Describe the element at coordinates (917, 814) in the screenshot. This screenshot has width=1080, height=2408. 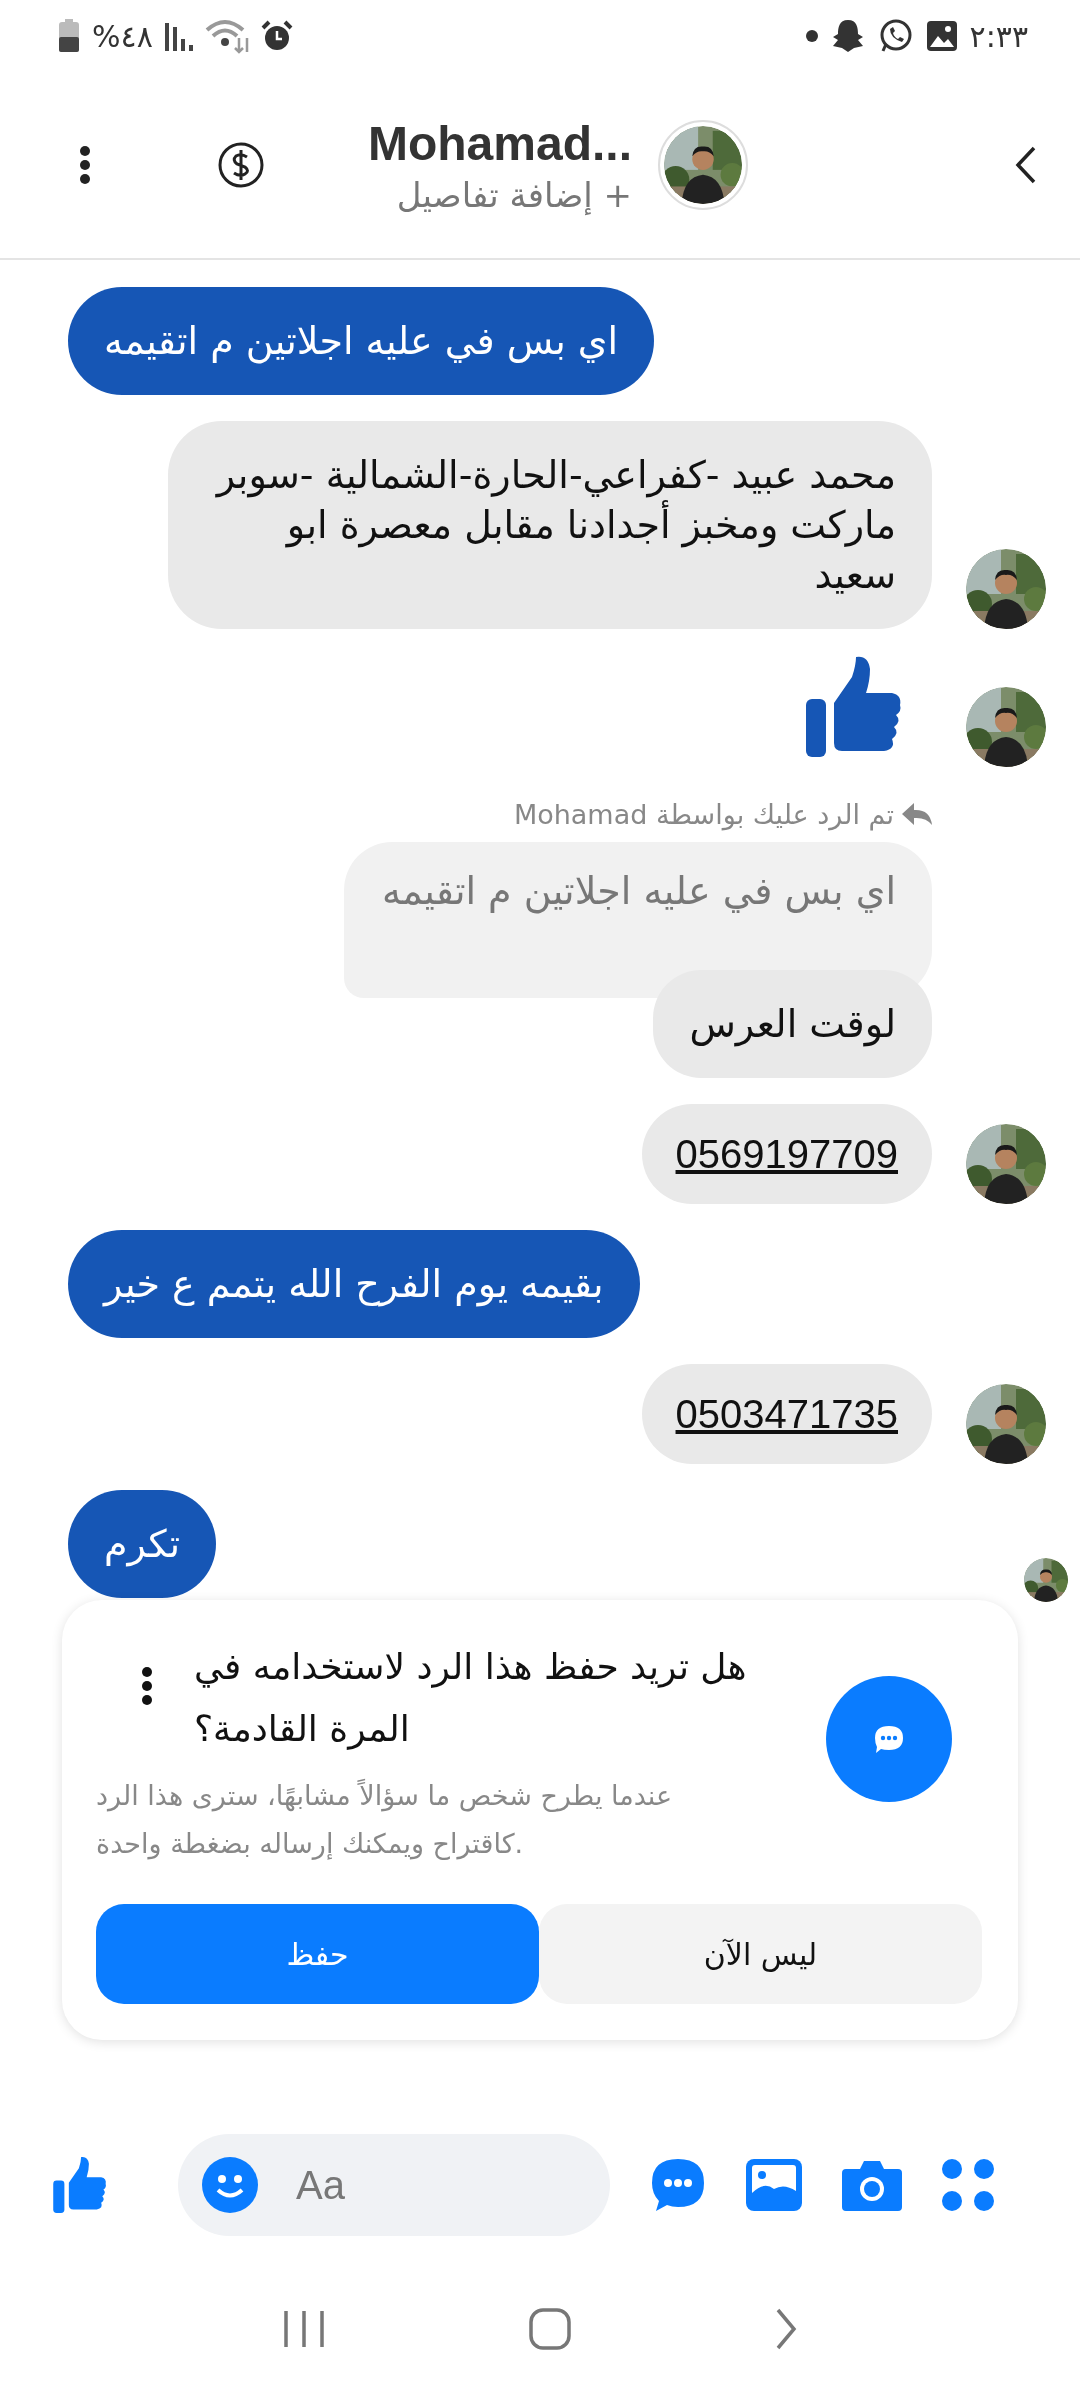
I see `reply-icon` at that location.